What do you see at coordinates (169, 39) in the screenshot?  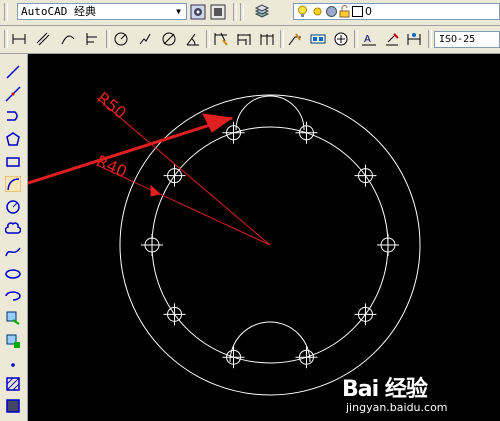 I see `diameter-dim-icon` at bounding box center [169, 39].